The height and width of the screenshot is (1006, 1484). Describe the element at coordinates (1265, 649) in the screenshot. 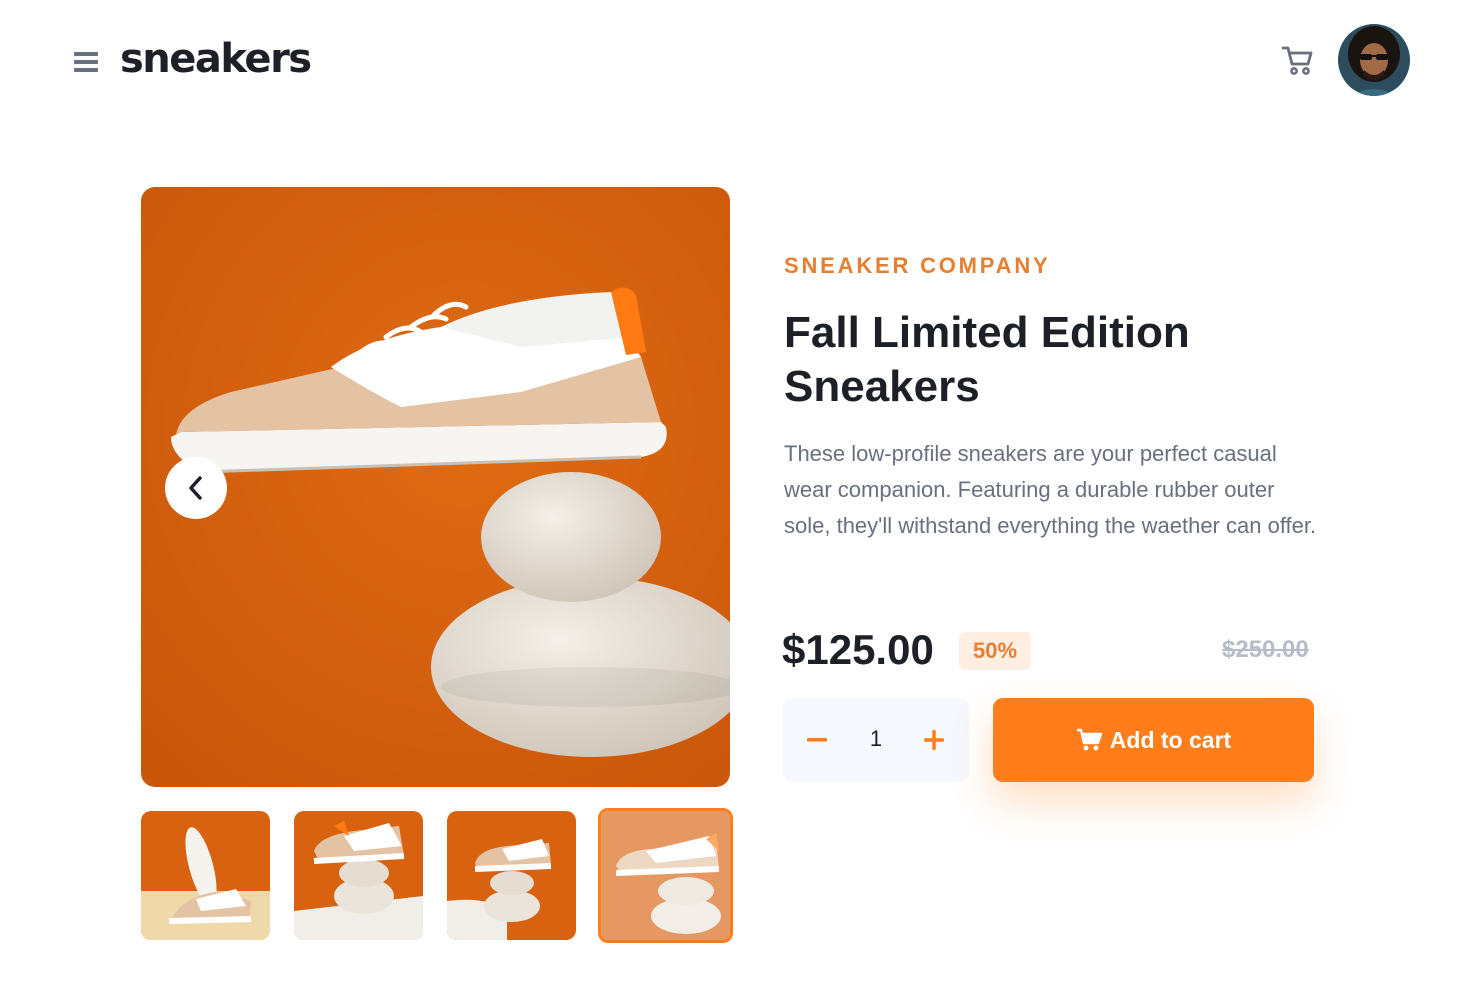

I see `original-price: $250.00` at that location.